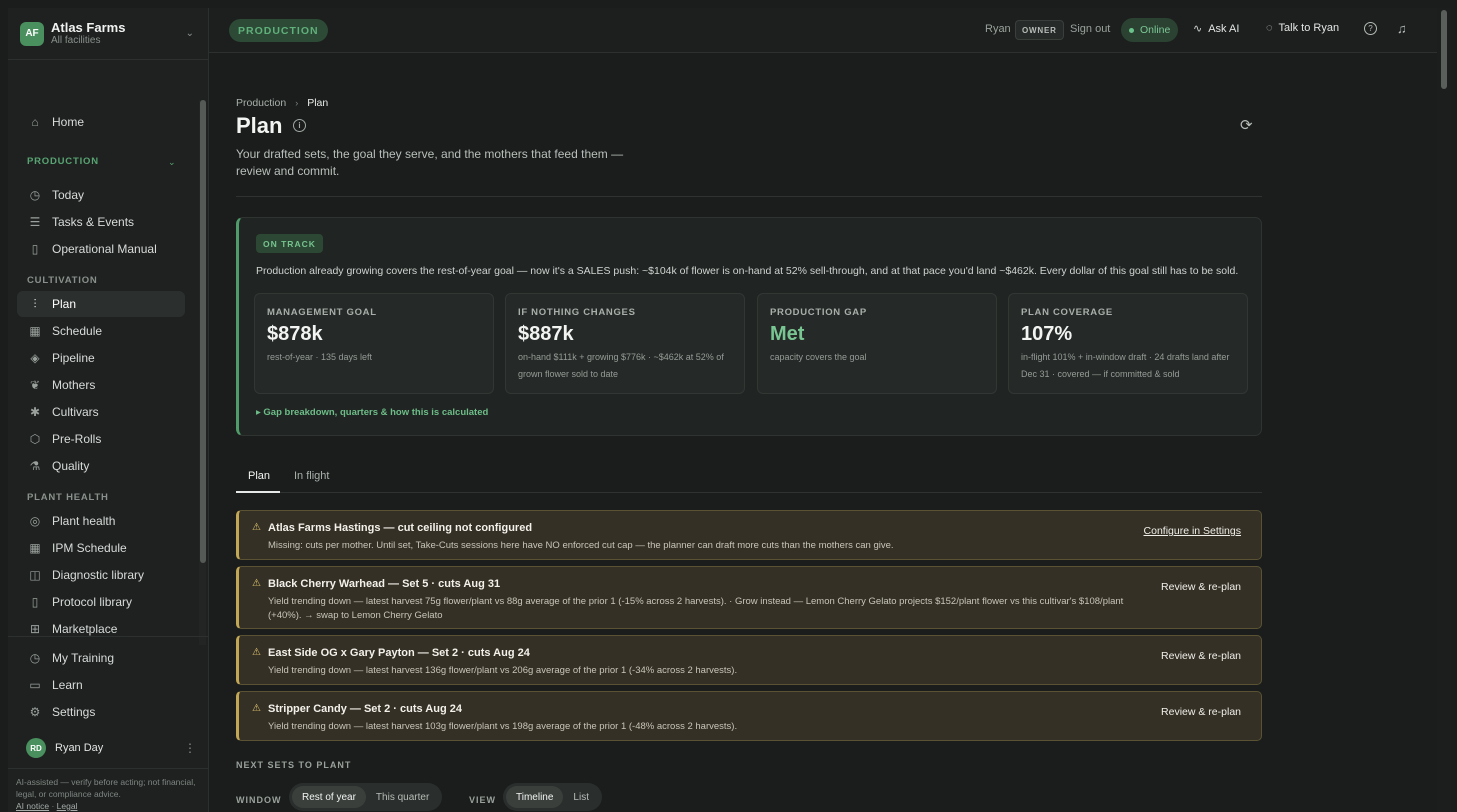 This screenshot has height=812, width=1457. I want to click on sidebar-item-marketplace: ⊞ Marketplace, so click(101, 629).